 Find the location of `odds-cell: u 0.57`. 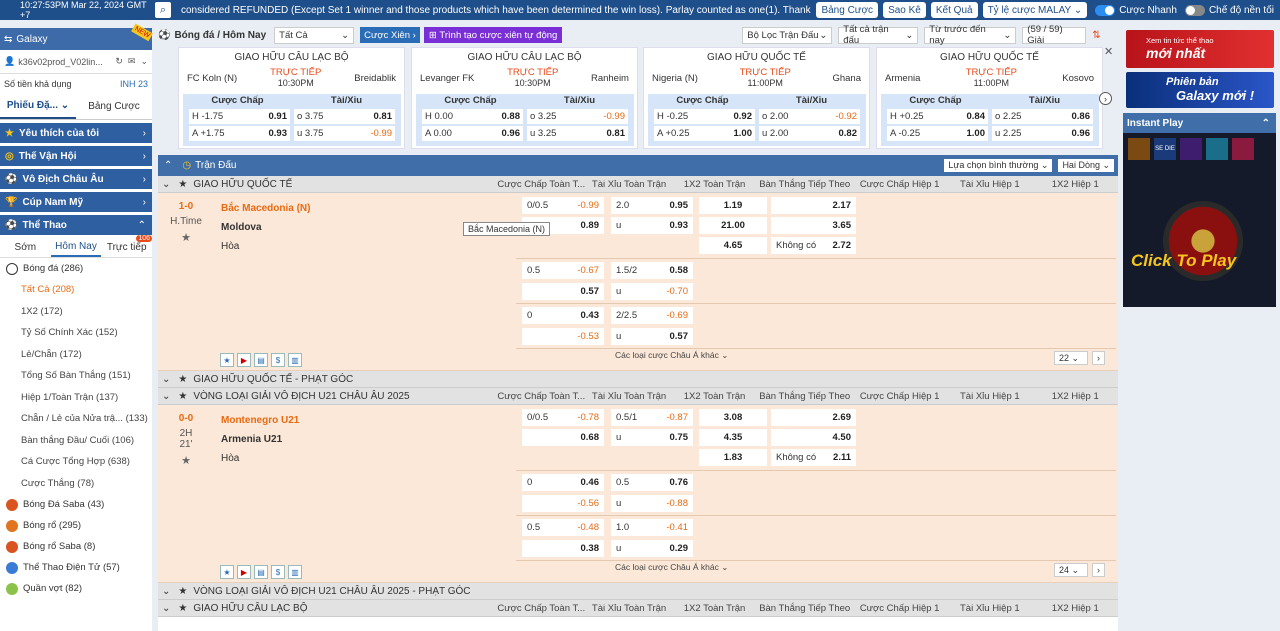

odds-cell: u 0.57 is located at coordinates (652, 336).